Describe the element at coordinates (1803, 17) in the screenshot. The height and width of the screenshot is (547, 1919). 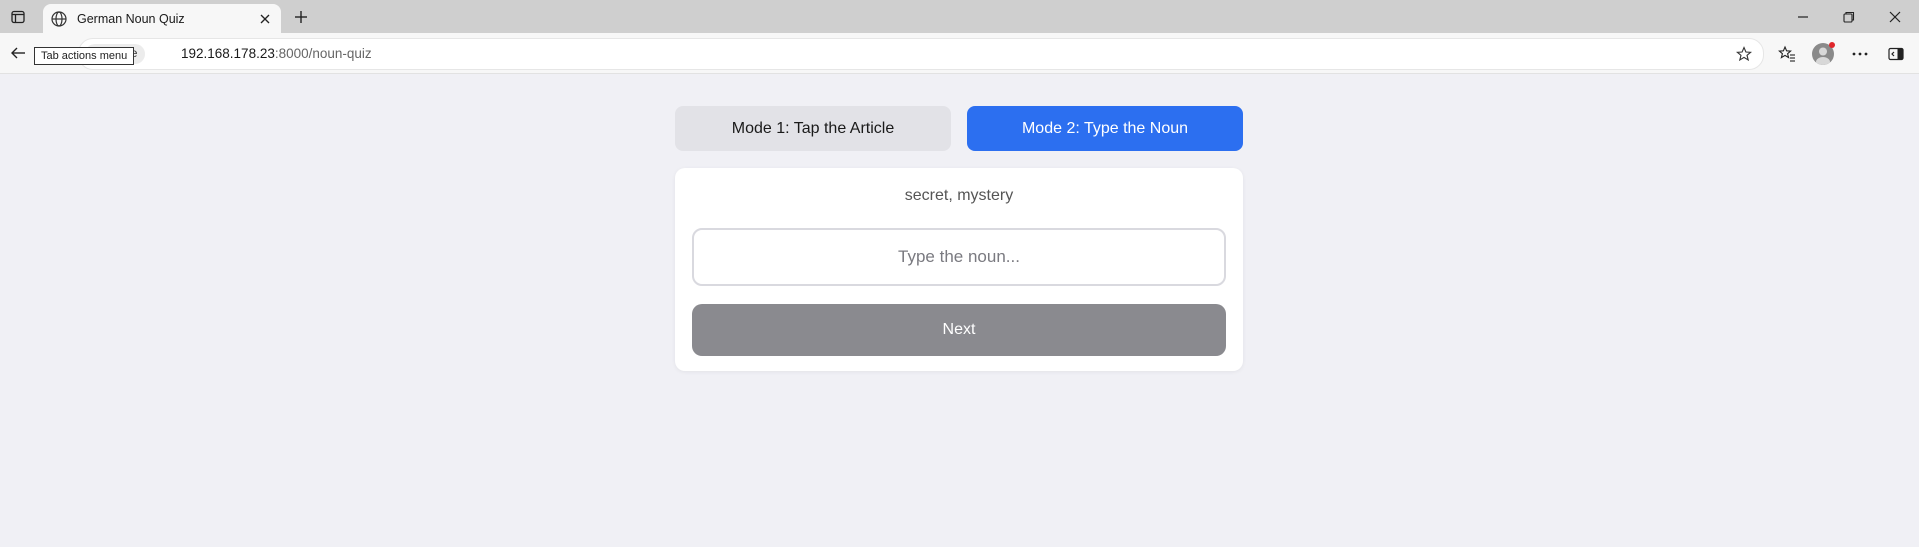
I see `minimize-icon` at that location.